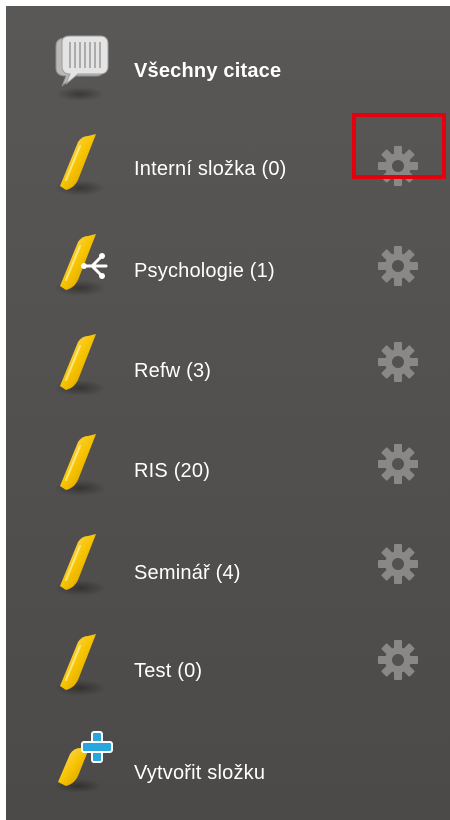 The image size is (450, 820). I want to click on sidebar-item-all-citations: Všechny citace, so click(228, 70).